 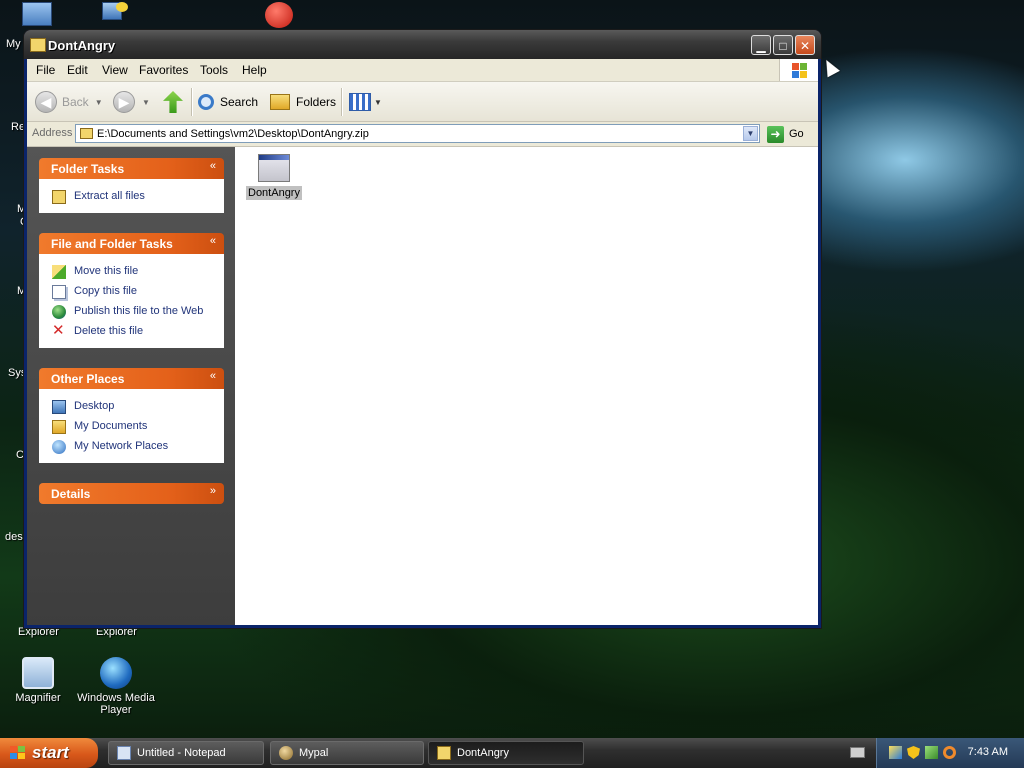 What do you see at coordinates (830, 67) in the screenshot?
I see `mouse-pointer-icon` at bounding box center [830, 67].